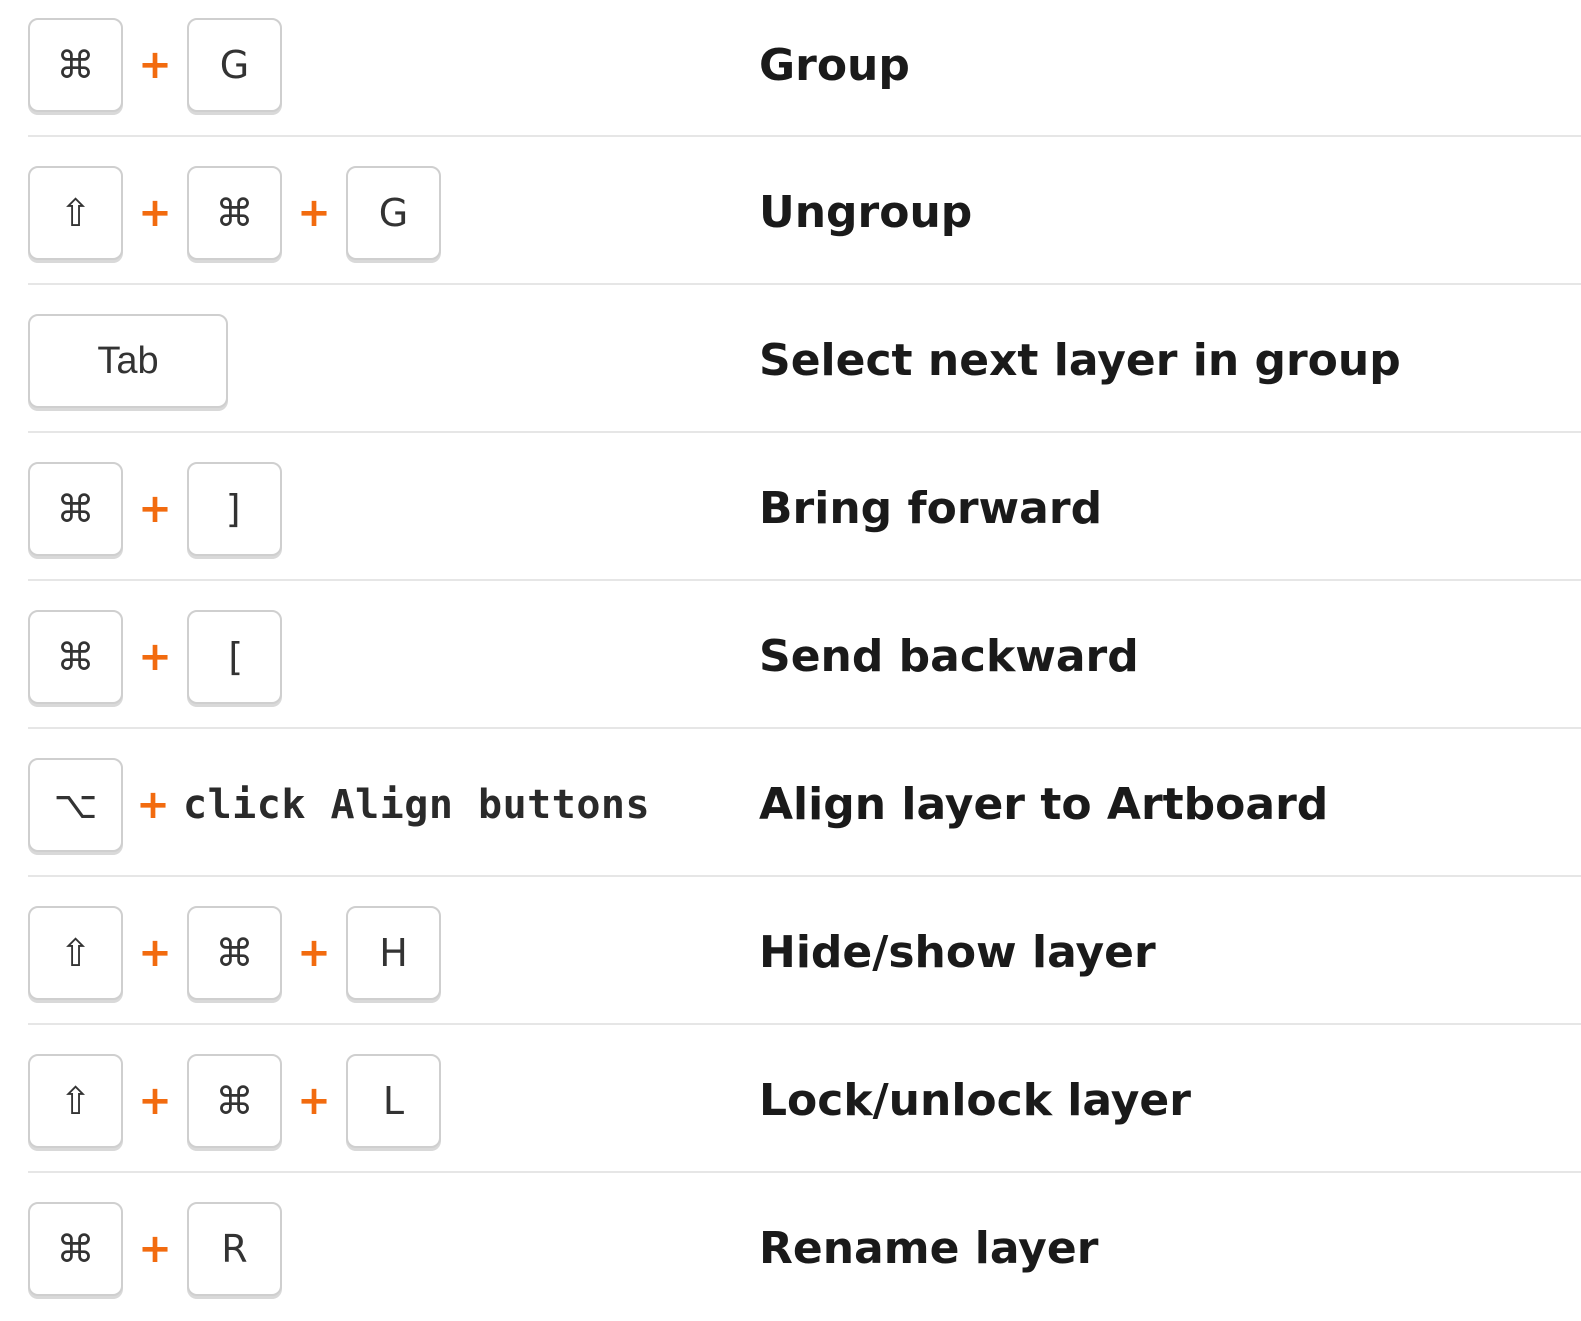  I want to click on shortcut-description: Select next layer in group, so click(1080, 360).